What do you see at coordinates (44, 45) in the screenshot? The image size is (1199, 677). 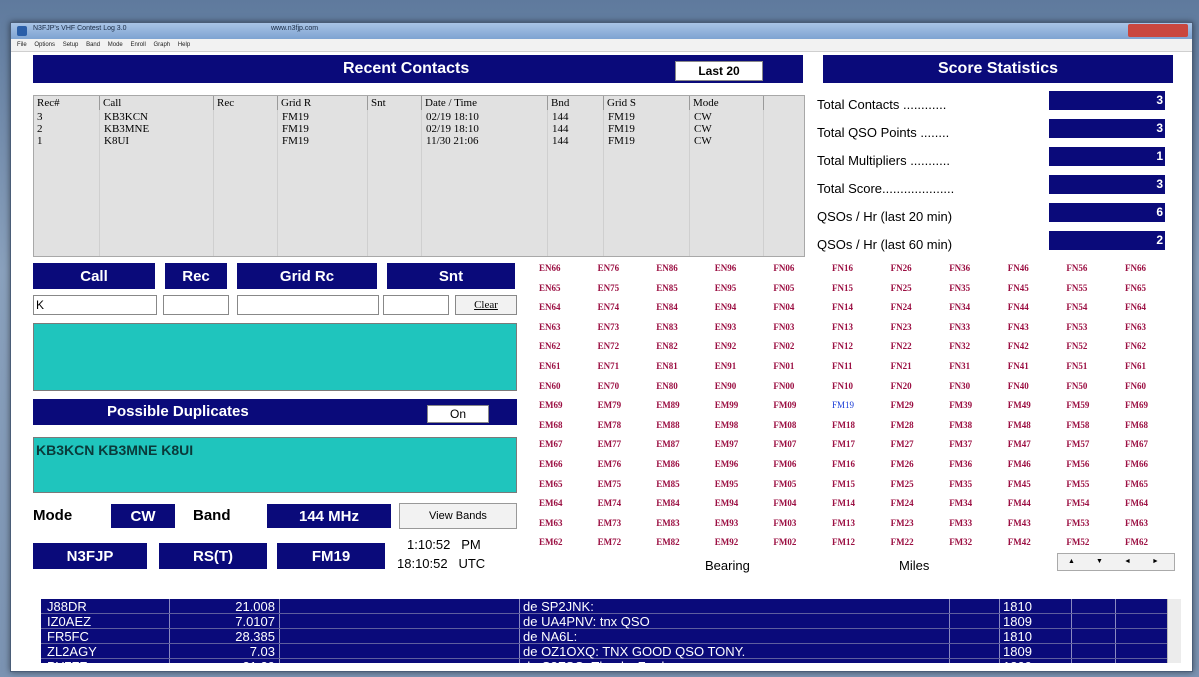 I see `menu-options: Options` at bounding box center [44, 45].